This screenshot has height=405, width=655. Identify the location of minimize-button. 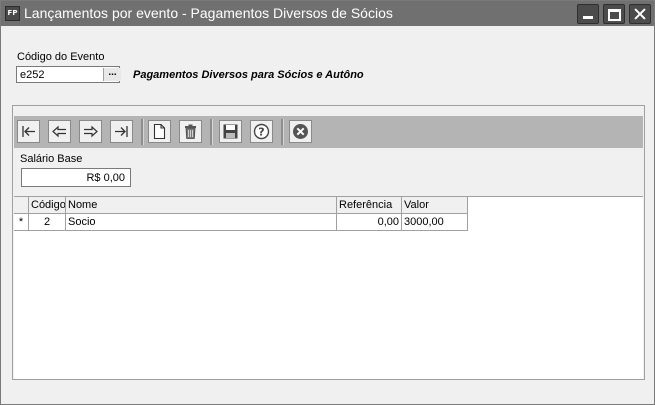
(588, 14).